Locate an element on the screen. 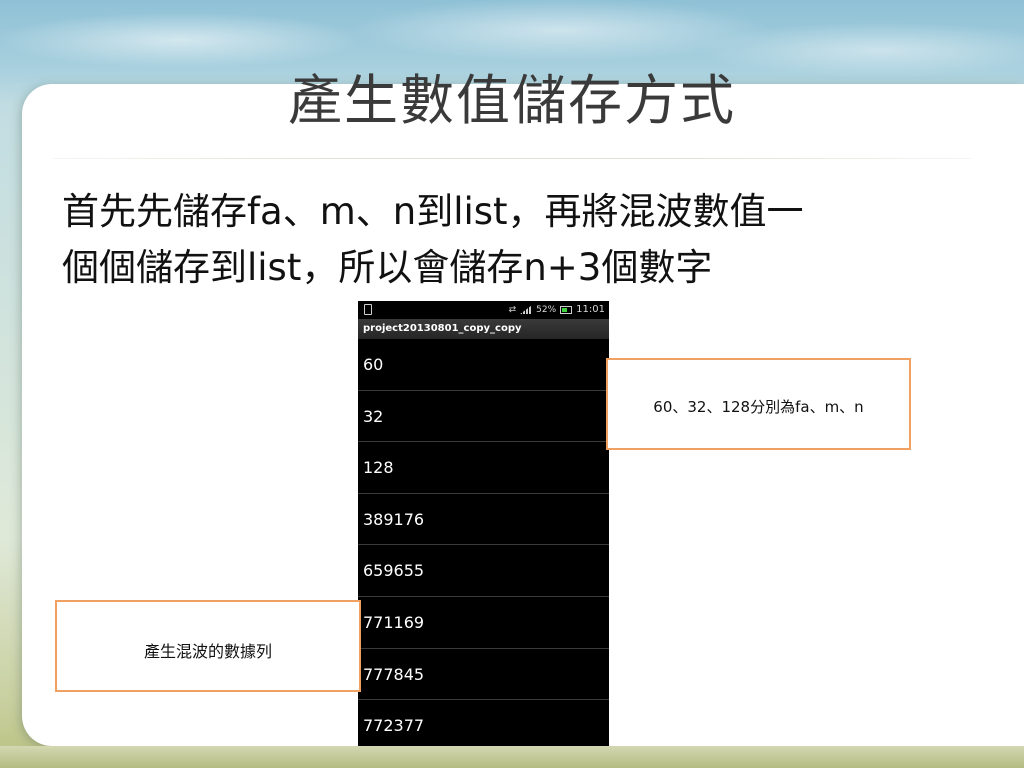 The height and width of the screenshot is (768, 1024). list-item: 60 is located at coordinates (483, 365).